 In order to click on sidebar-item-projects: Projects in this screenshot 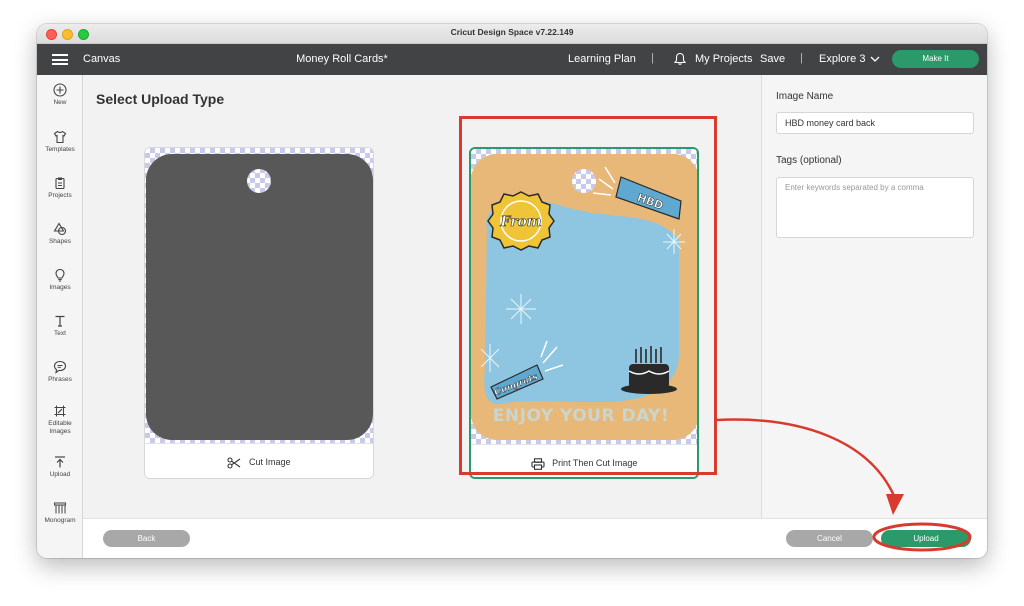, I will do `click(60, 188)`.